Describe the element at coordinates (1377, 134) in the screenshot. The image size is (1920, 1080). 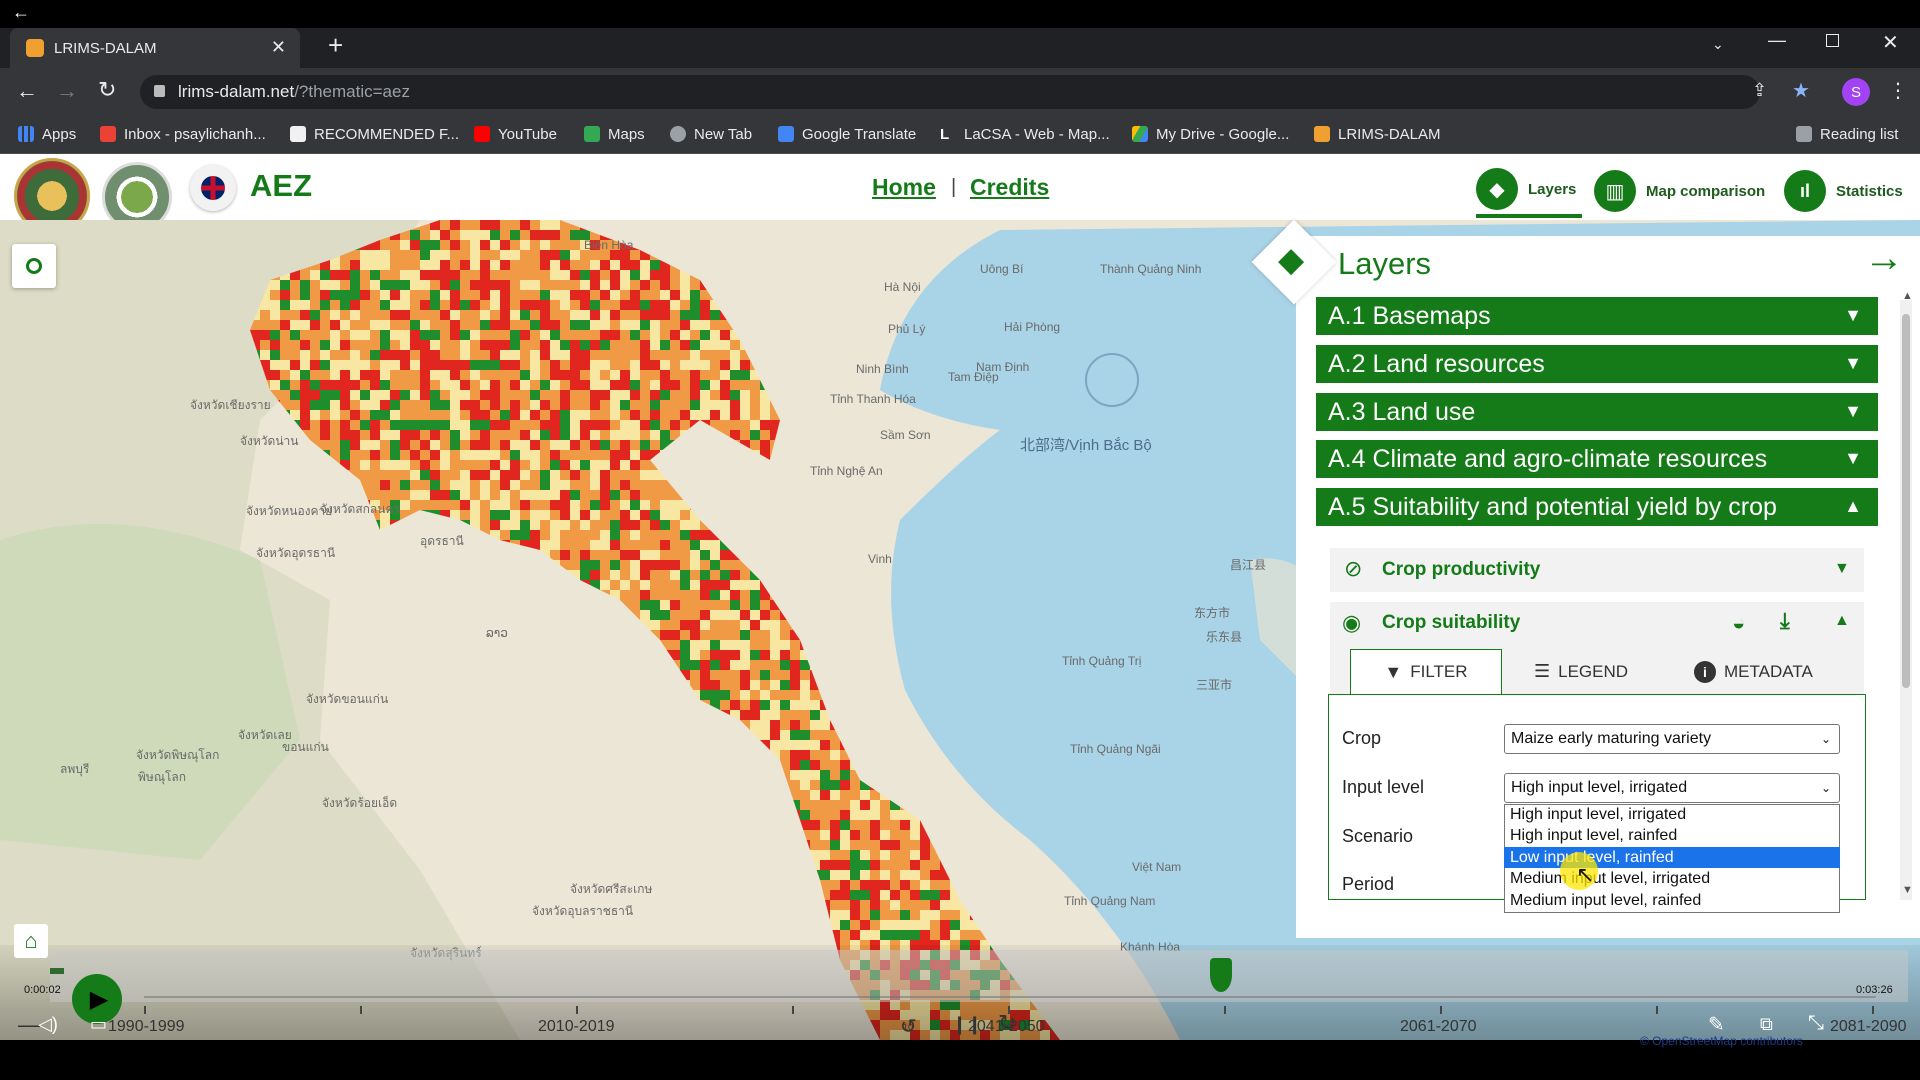
I see `bookmark-lrims: LRIMS-DALAM` at that location.